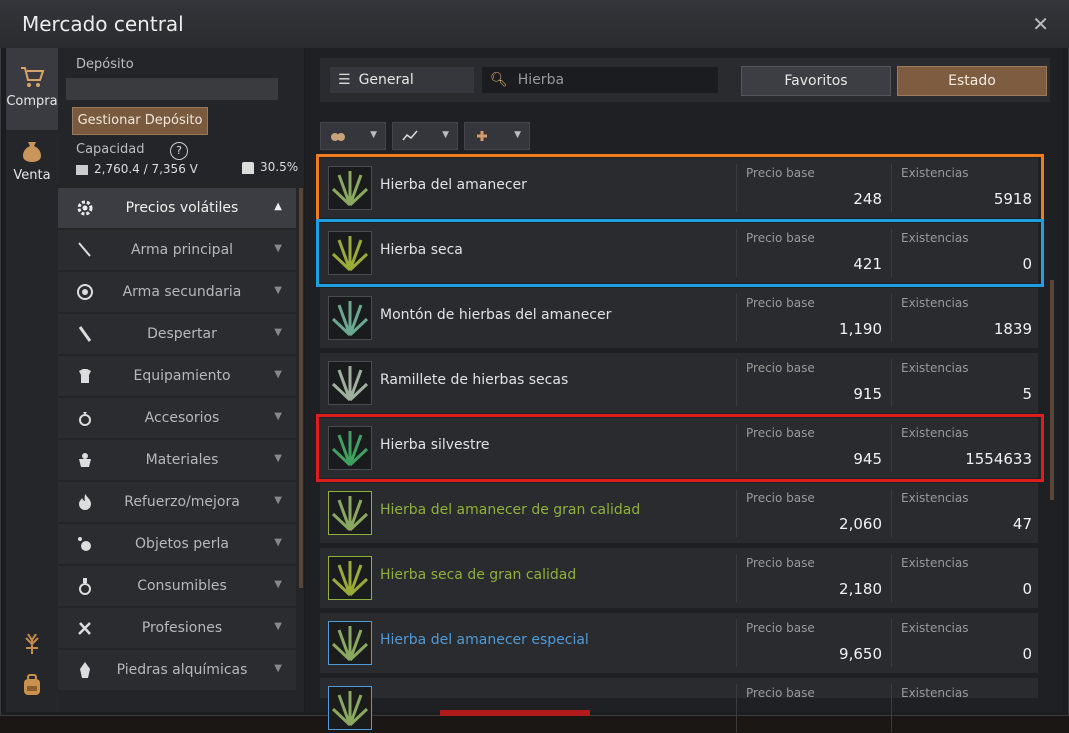 The image size is (1069, 733). What do you see at coordinates (182, 418) in the screenshot?
I see `category-label: Accesorios` at bounding box center [182, 418].